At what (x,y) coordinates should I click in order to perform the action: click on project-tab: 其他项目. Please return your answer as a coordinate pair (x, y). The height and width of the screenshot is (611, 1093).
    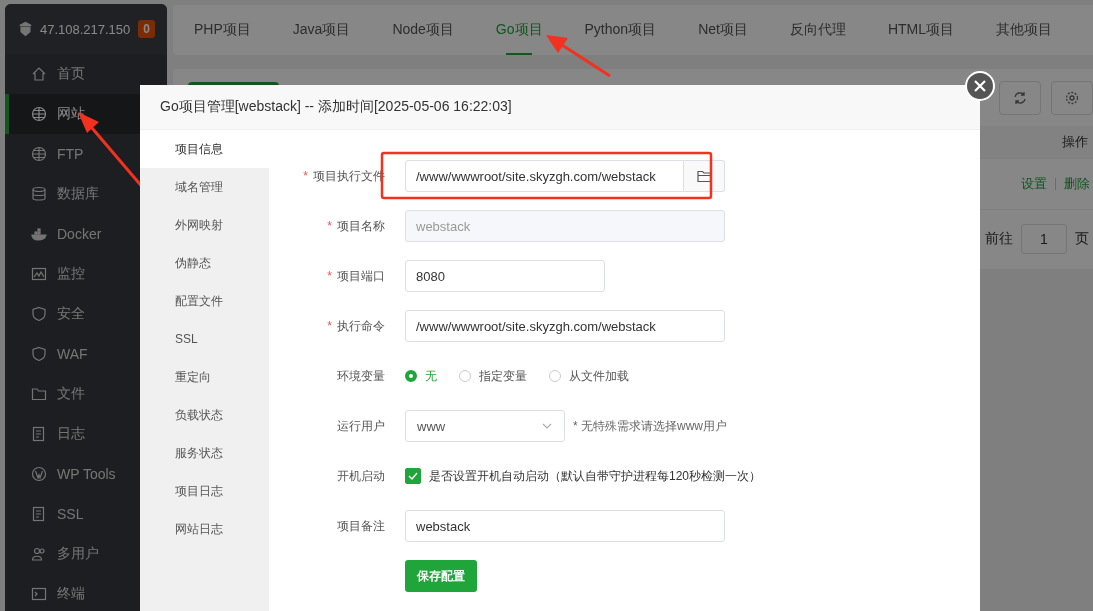
    Looking at the image, I should click on (1024, 30).